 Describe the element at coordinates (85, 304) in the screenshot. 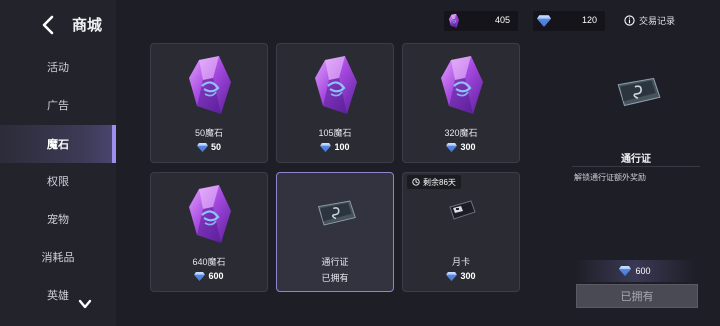

I see `chevron-down-icon` at that location.